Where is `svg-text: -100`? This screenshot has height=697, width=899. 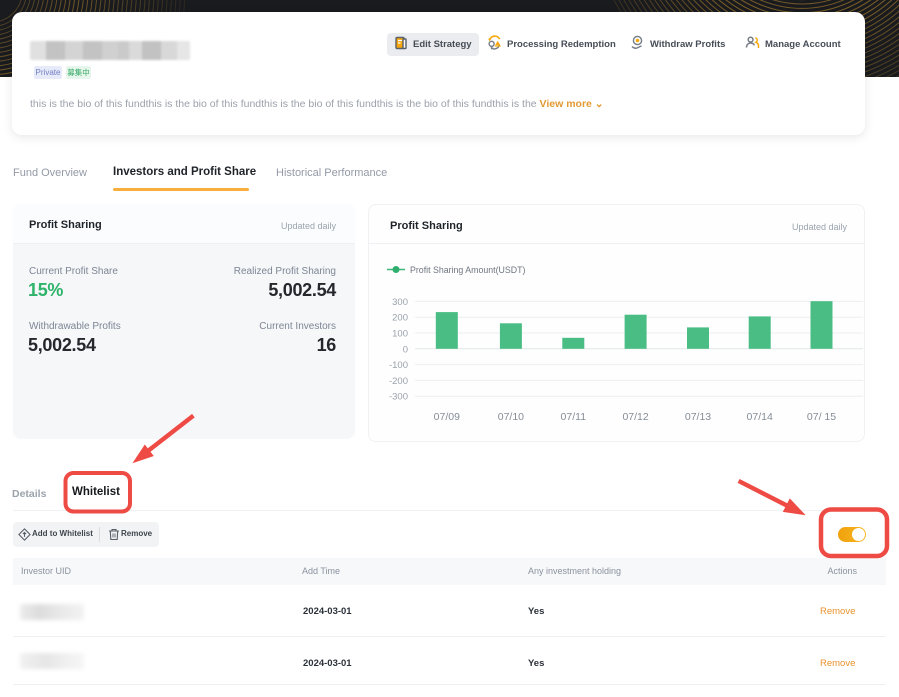
svg-text: -100 is located at coordinates (398, 365).